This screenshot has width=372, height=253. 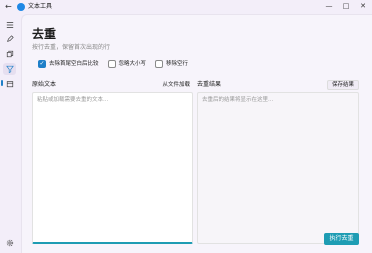 I want to click on filter-icon, so click(x=9, y=69).